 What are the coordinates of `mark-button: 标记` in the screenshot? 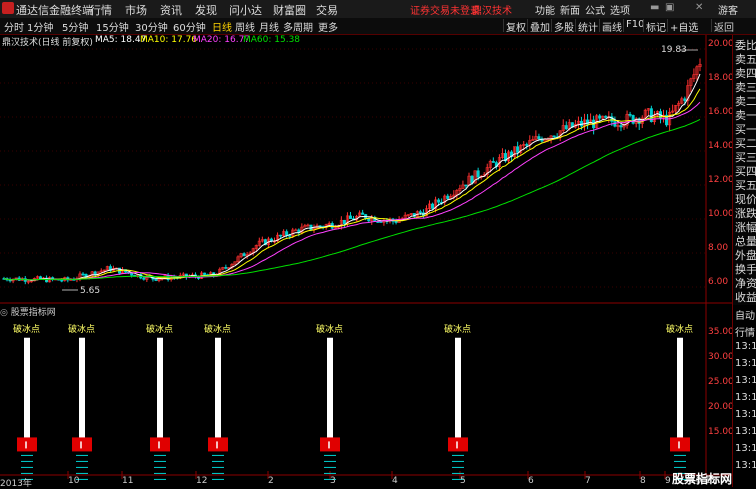 It's located at (655, 26).